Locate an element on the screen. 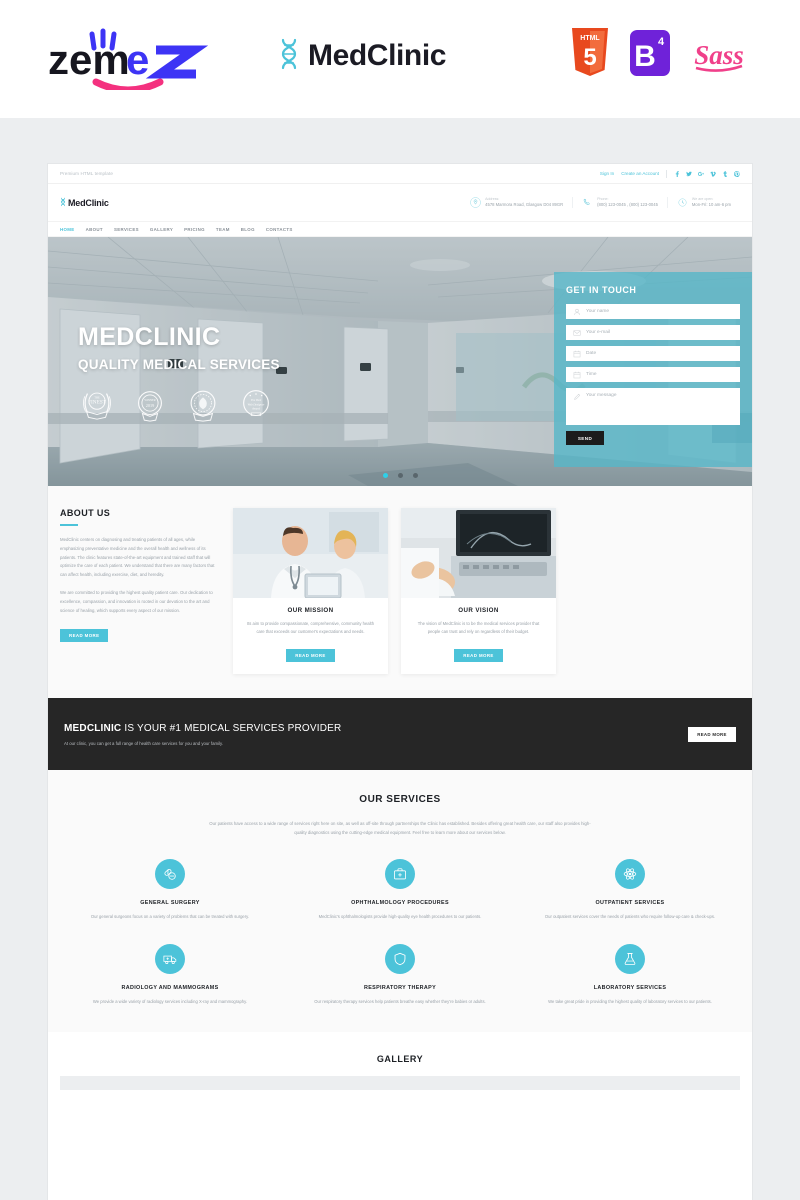  topbar-tagline: Premium HTML template is located at coordinates (86, 173).